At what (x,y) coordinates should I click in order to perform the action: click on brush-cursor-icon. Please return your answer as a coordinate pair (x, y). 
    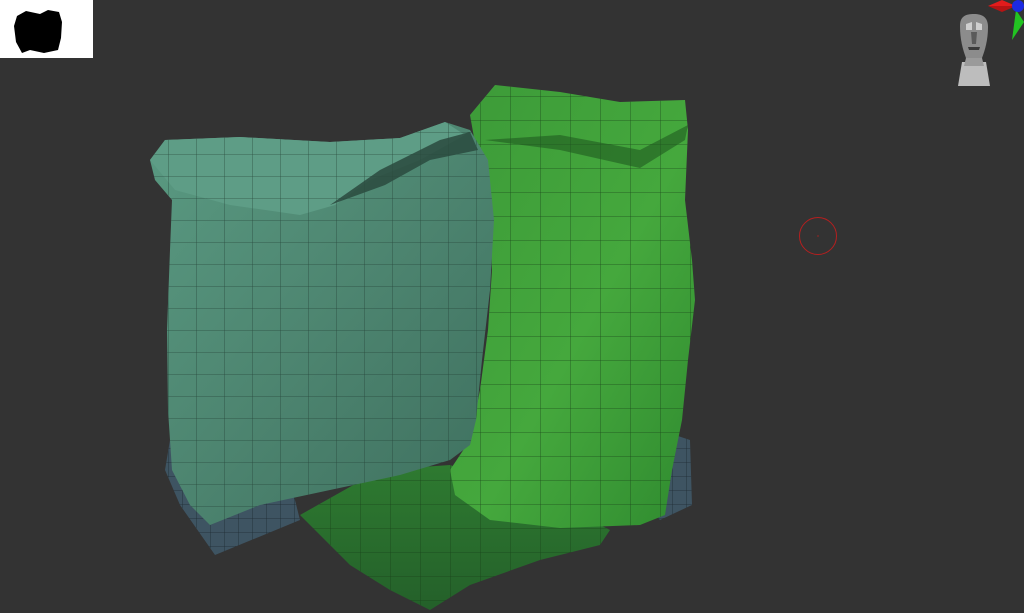
    Looking at the image, I should click on (818, 236).